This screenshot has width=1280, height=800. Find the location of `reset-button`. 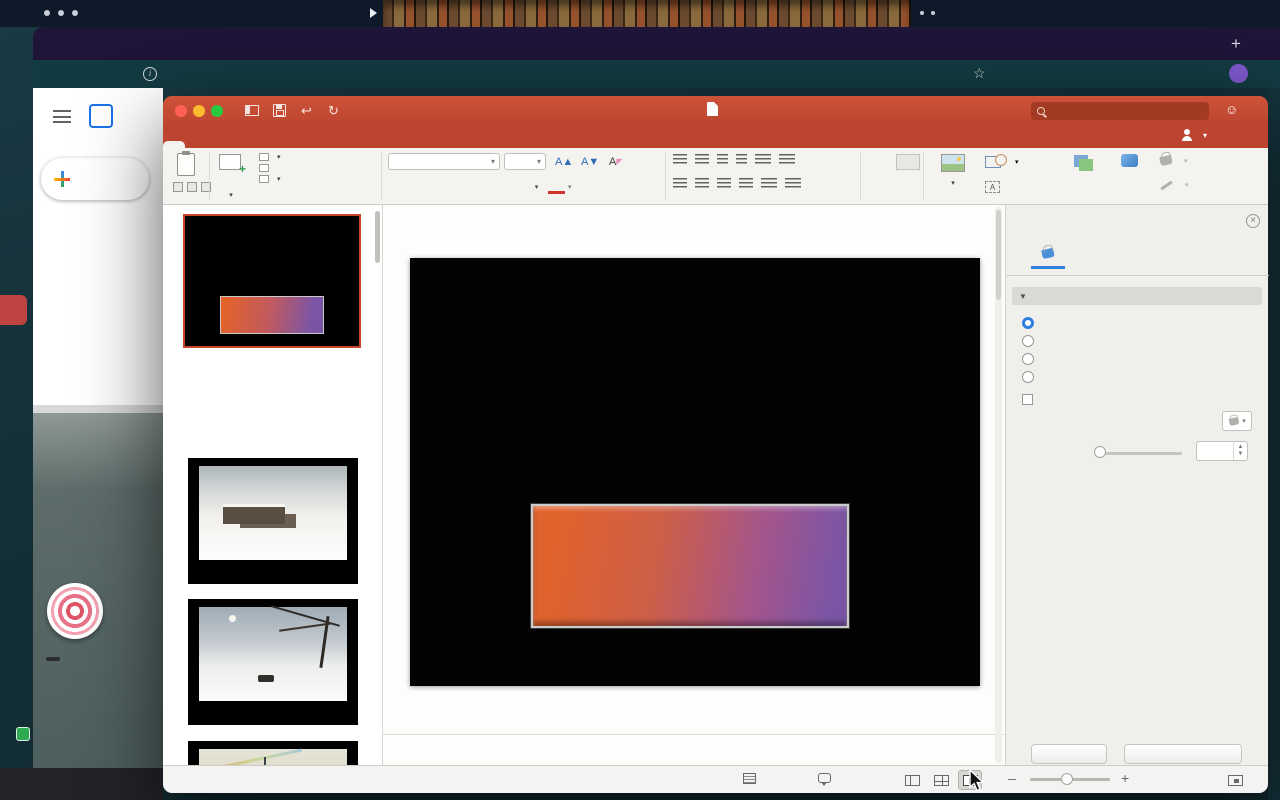

reset-button is located at coordinates (288, 168).